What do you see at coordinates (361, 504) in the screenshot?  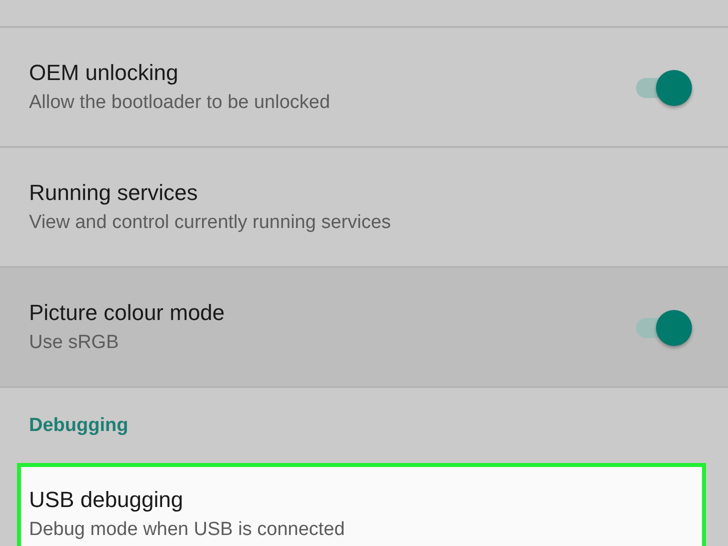 I see `highlight-frame: USB debugging Debug mode when USB is connected` at bounding box center [361, 504].